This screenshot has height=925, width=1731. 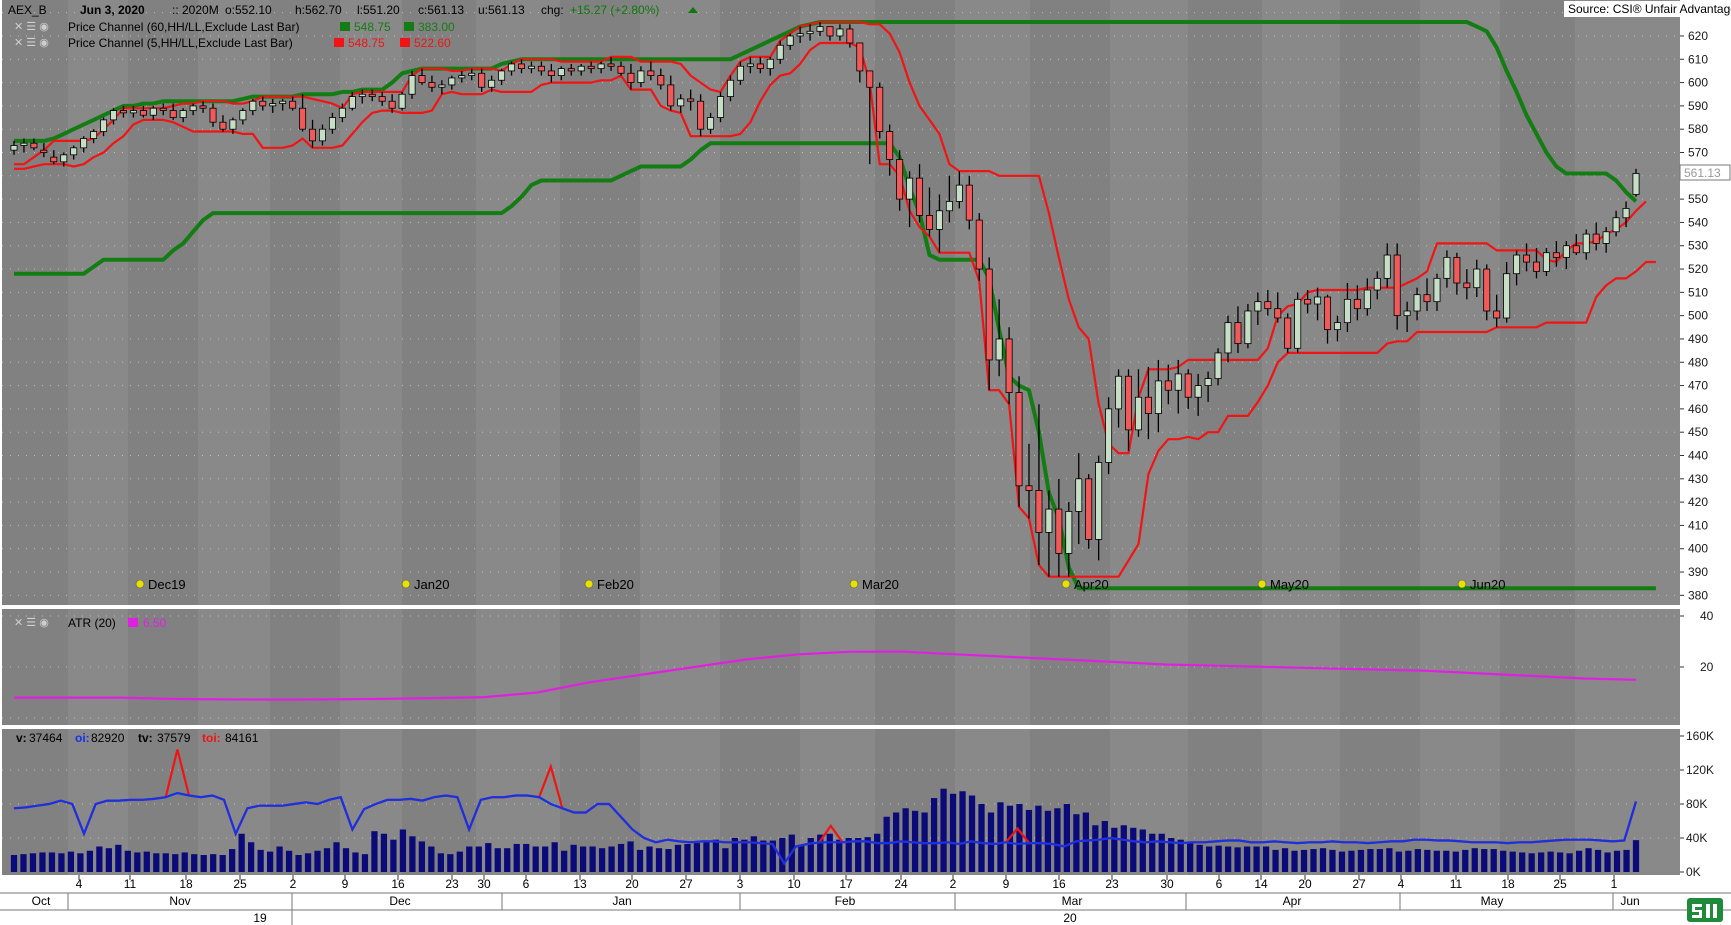 I want to click on indicator-menu-icon-3: ✕ ☰ ◉, so click(x=31, y=623).